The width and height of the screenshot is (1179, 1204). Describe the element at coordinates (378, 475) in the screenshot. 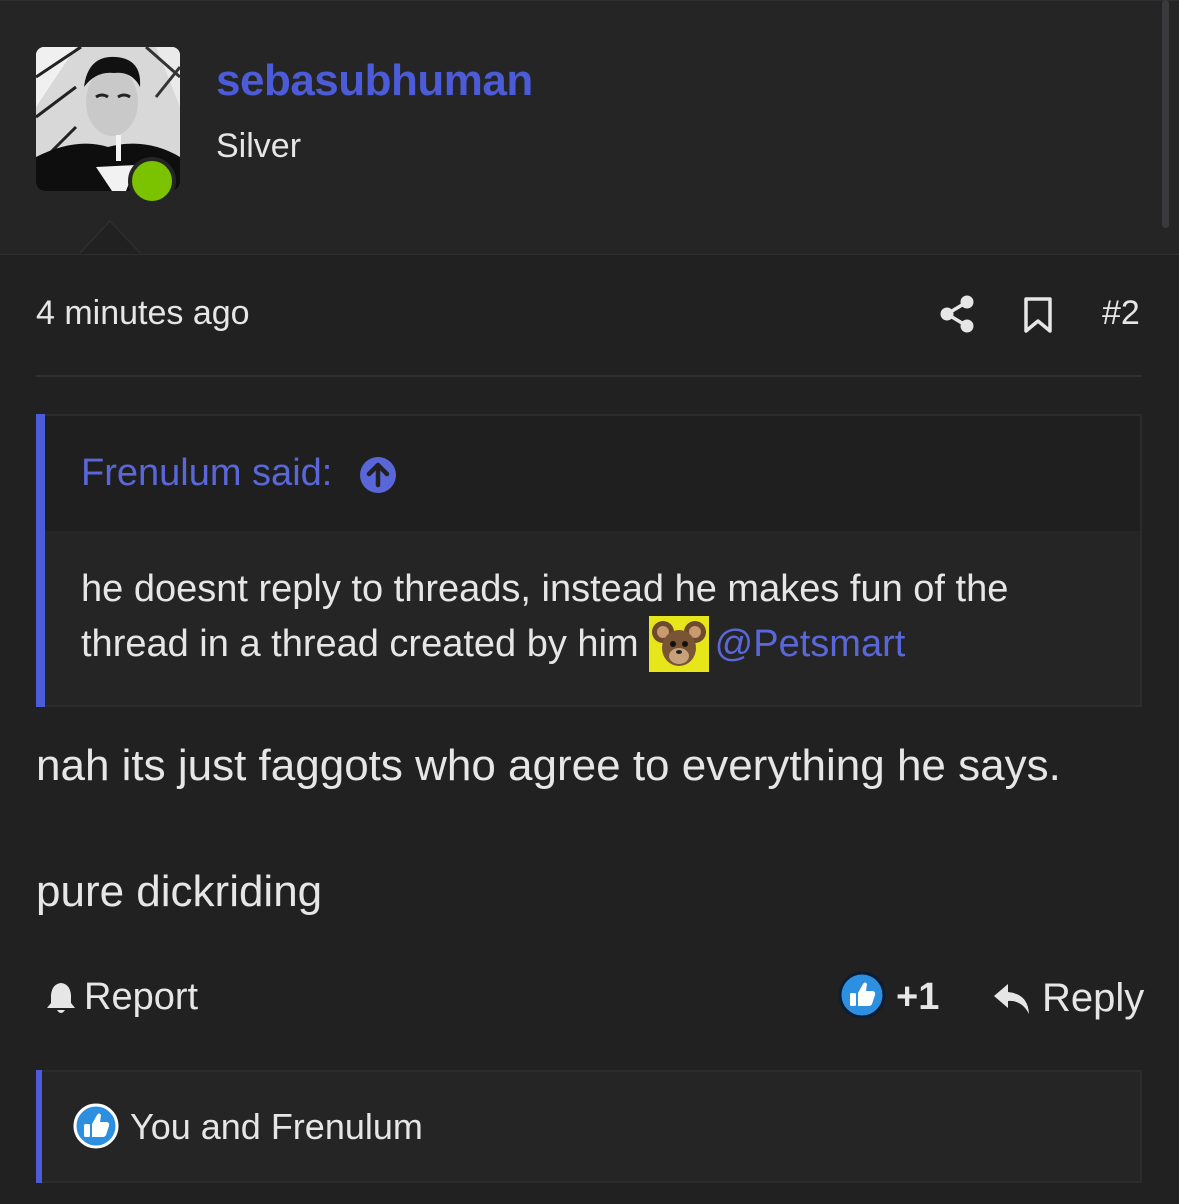

I see `arrow-up-circle-icon` at that location.